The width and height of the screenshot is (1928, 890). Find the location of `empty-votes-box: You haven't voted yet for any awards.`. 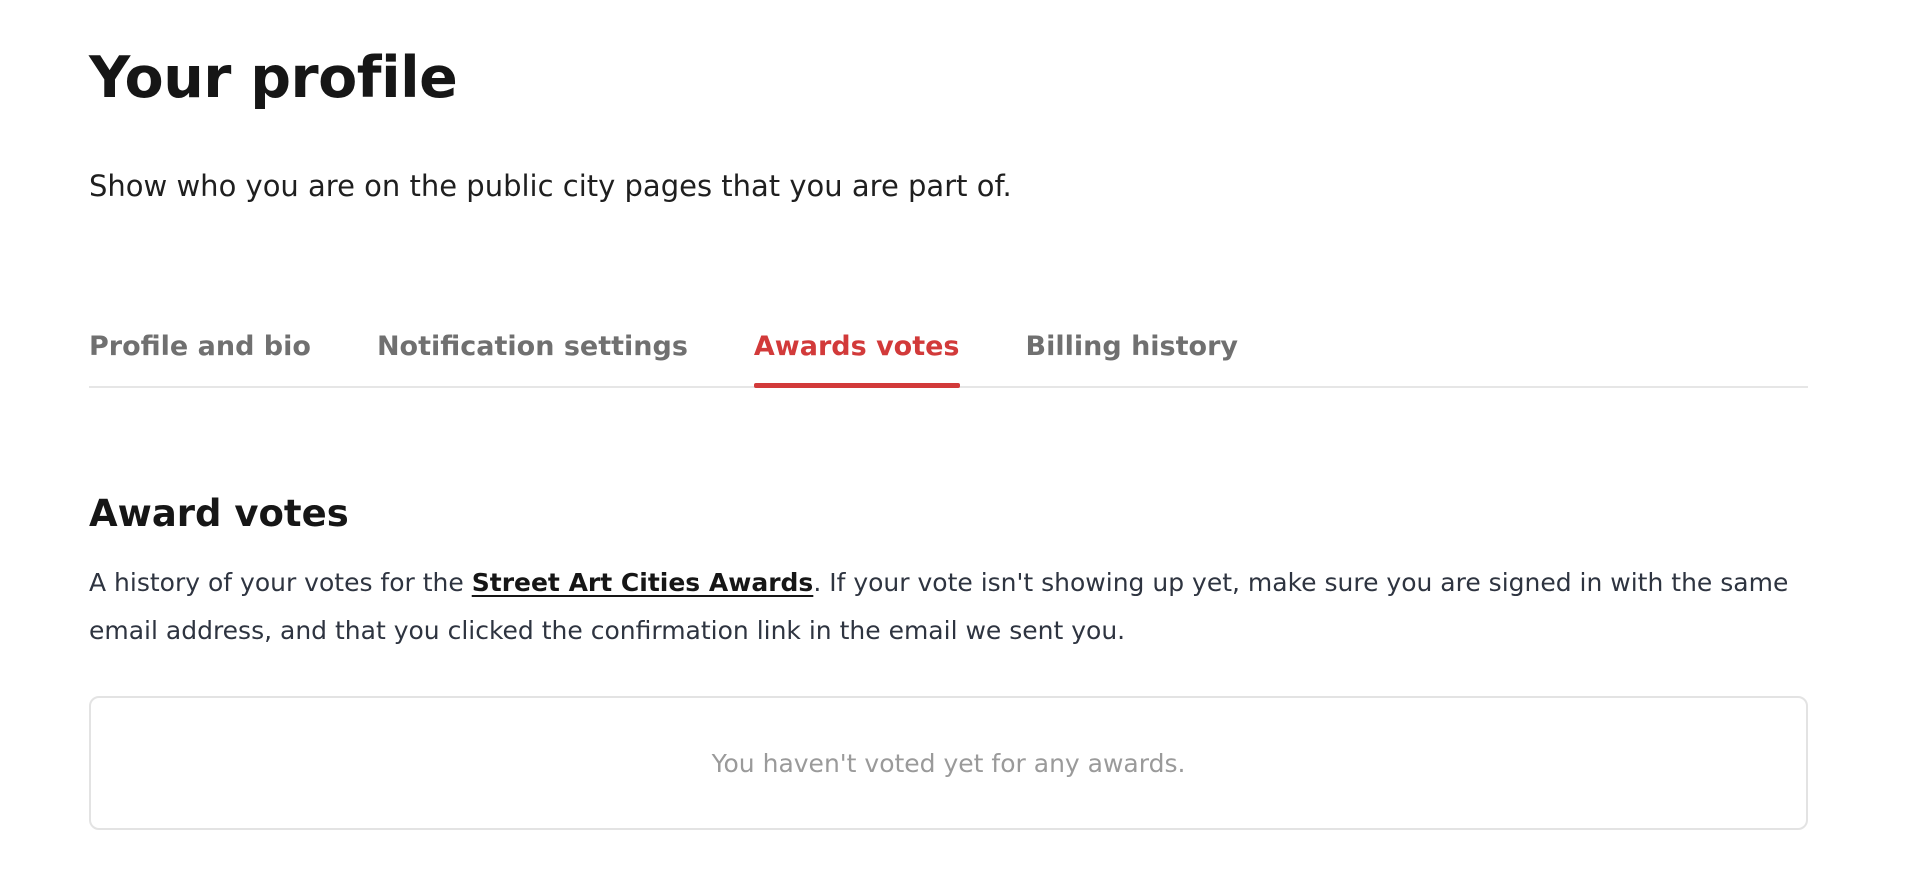

empty-votes-box: You haven't voted yet for any awards. is located at coordinates (948, 763).